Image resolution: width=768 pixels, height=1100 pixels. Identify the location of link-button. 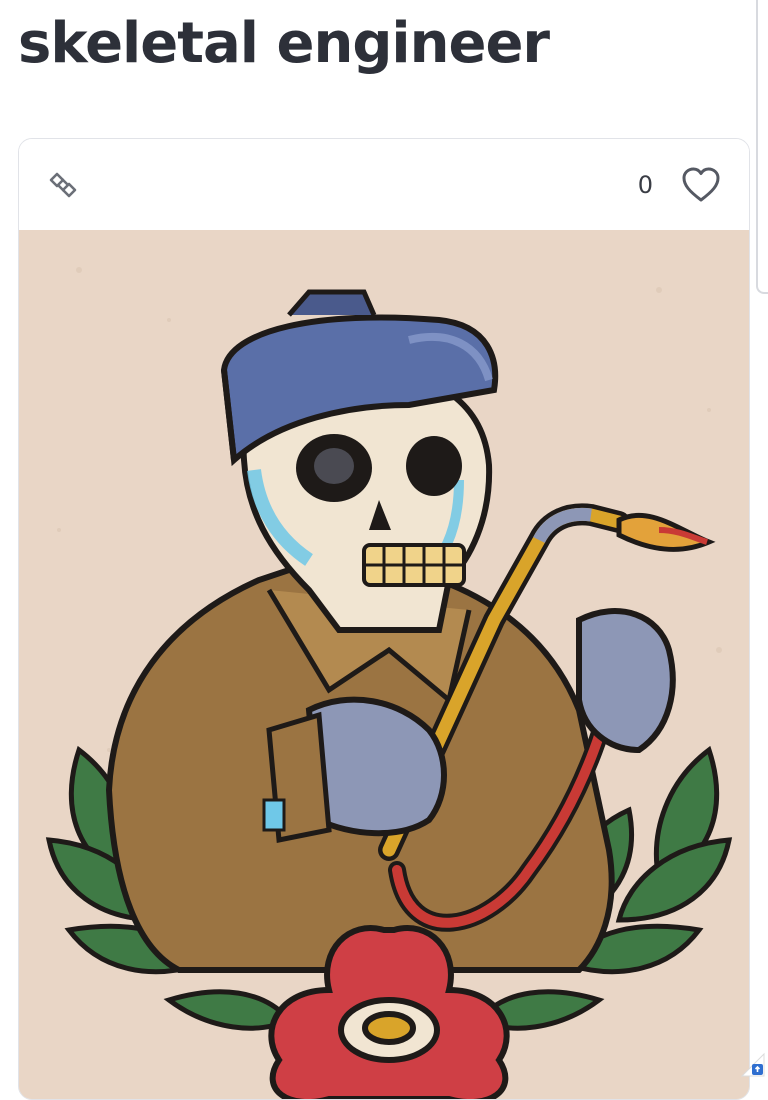
(63, 185).